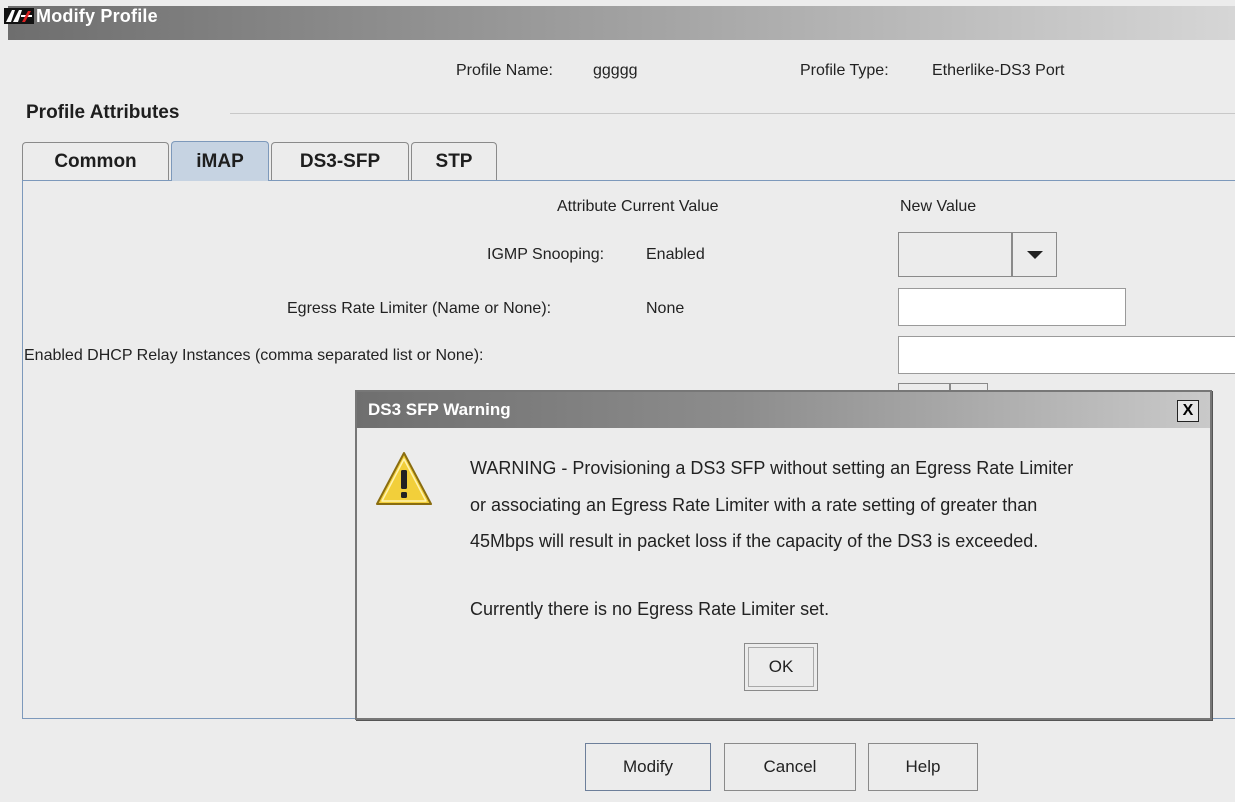 The image size is (1235, 802). I want to click on window-title-bar, so click(621, 23).